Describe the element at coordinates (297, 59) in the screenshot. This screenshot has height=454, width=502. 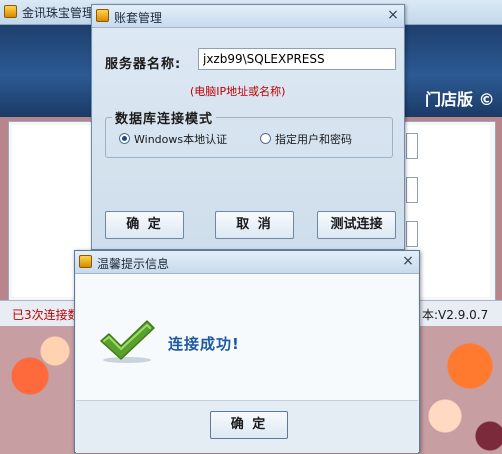
I see `server-name-input` at that location.